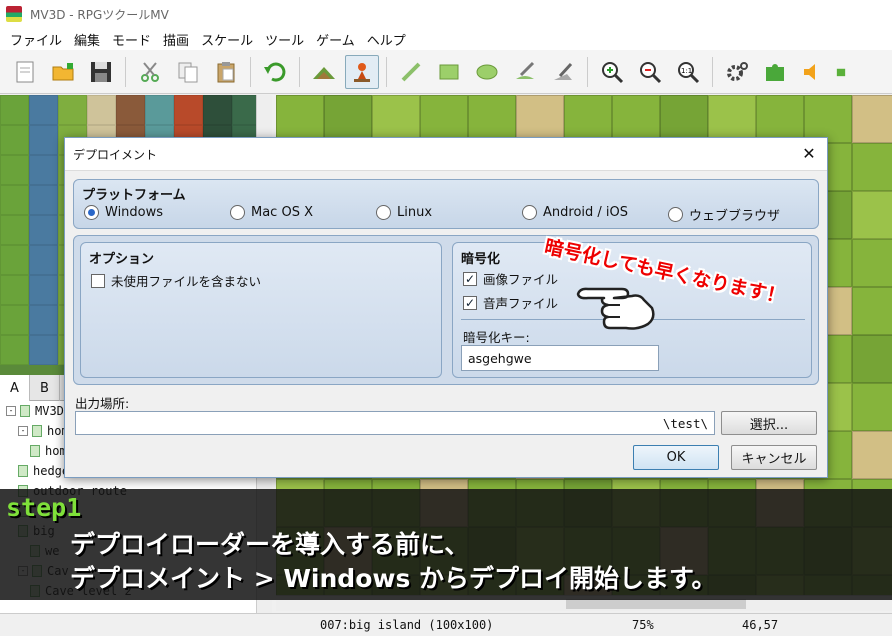 The height and width of the screenshot is (636, 892). I want to click on menu-scale: スケール, so click(227, 39).